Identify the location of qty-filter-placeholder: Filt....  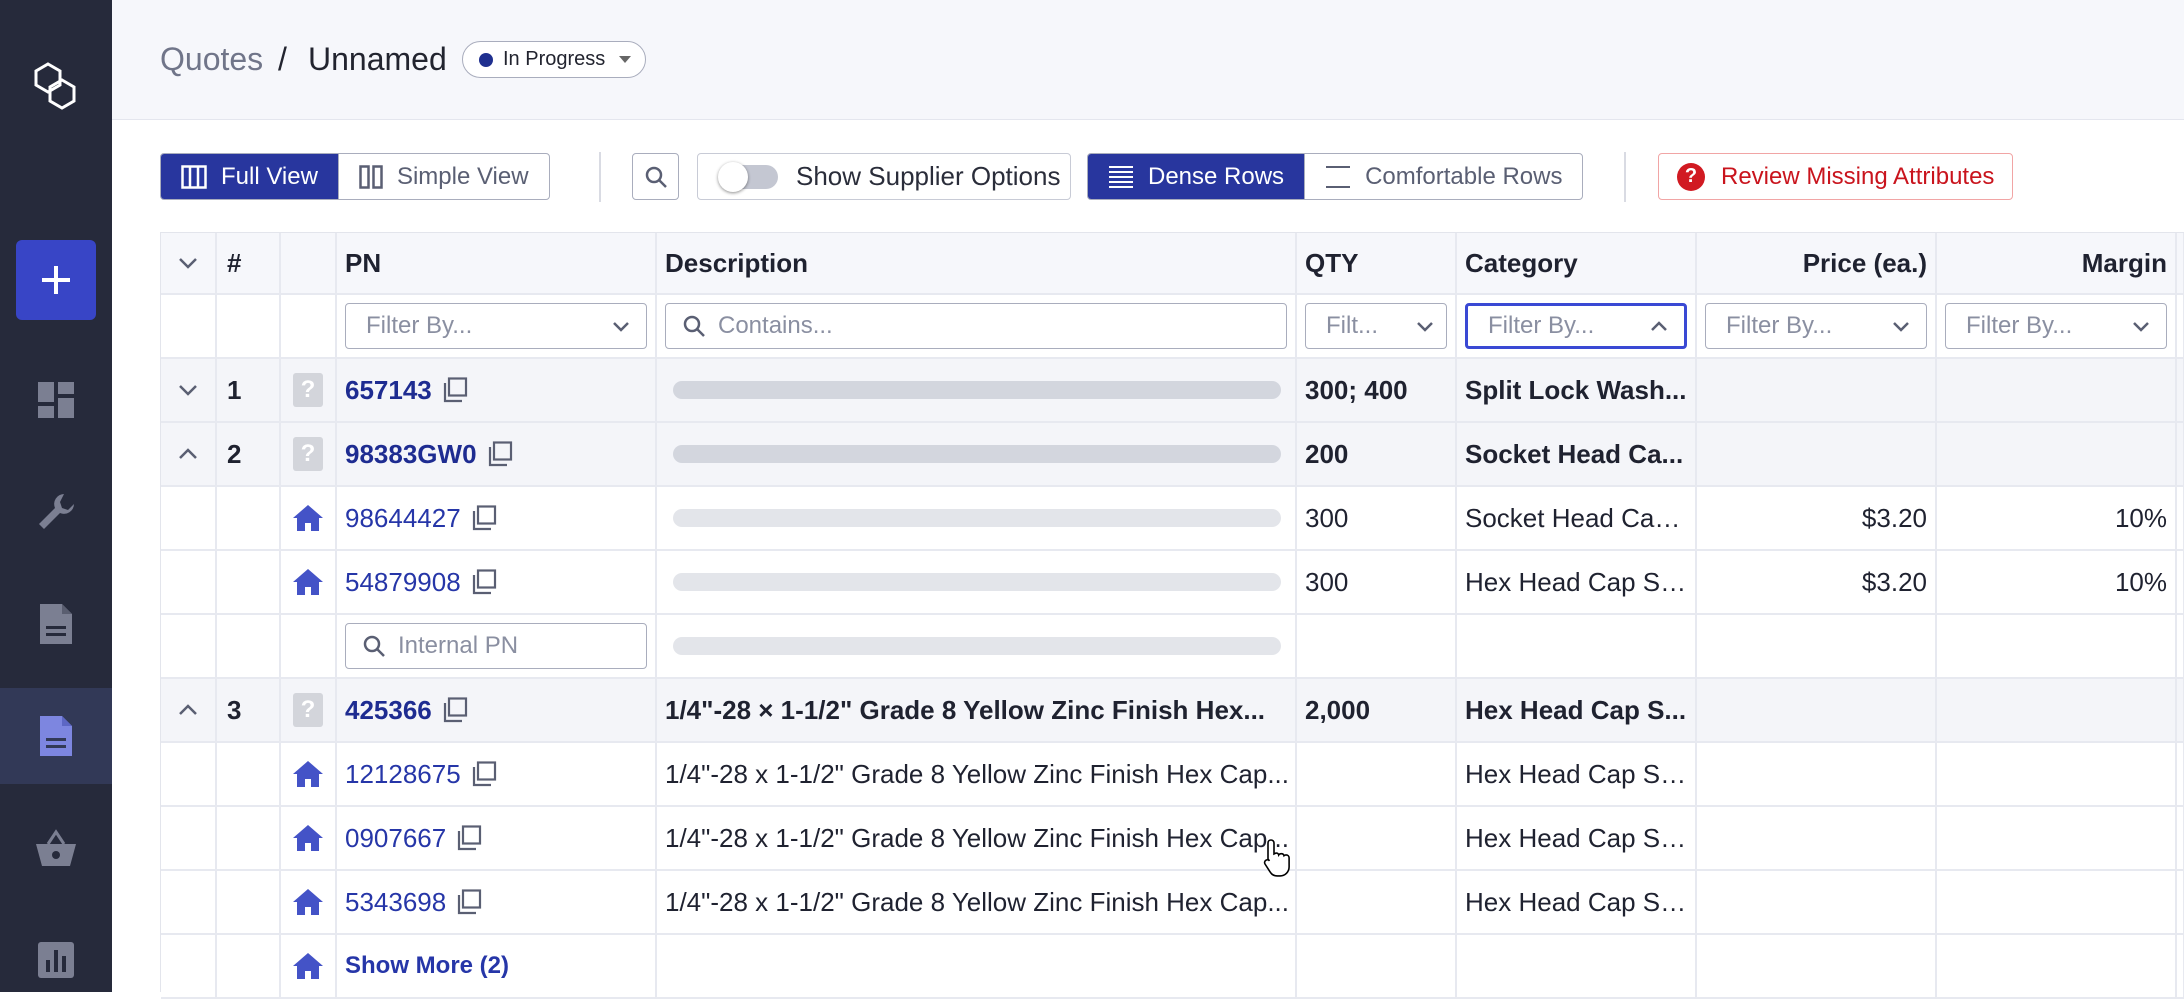
(1352, 325).